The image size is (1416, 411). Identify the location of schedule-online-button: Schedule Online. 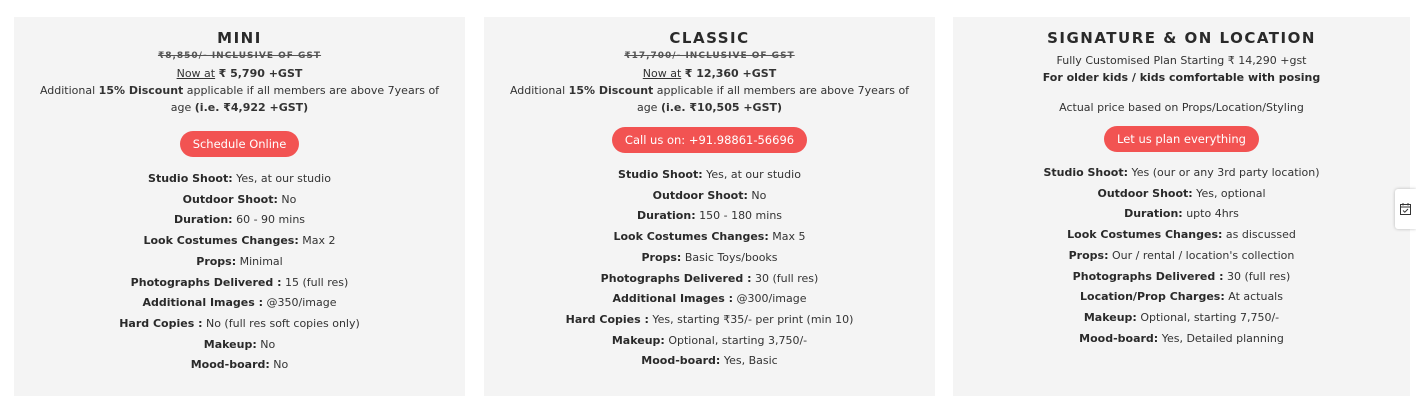
(239, 144).